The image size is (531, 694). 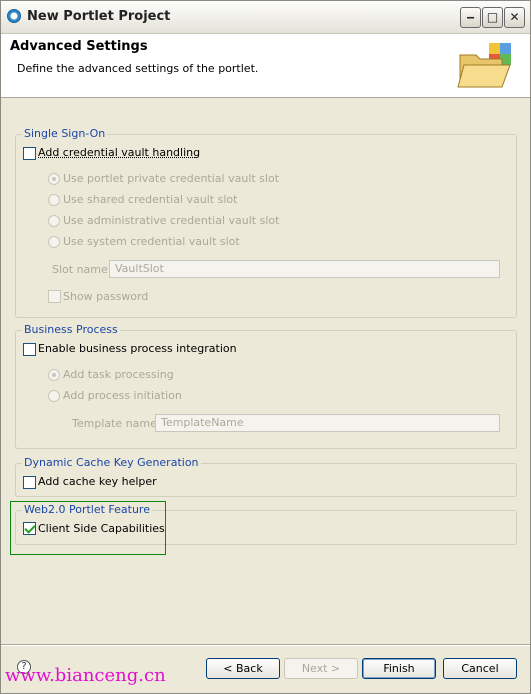 What do you see at coordinates (54, 200) in the screenshot?
I see `sso-option-shared-radio` at bounding box center [54, 200].